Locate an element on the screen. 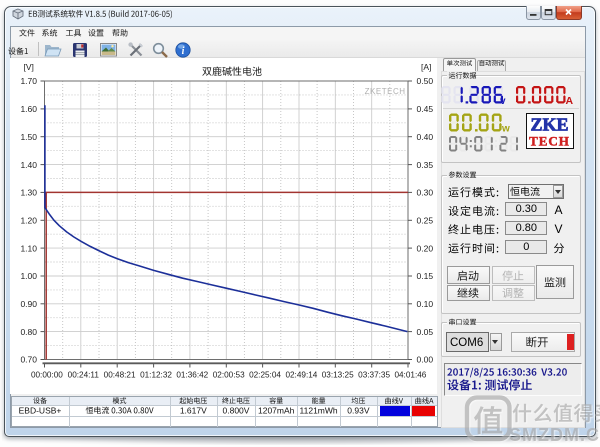  svg-text: 00:00:00 is located at coordinates (47, 374).